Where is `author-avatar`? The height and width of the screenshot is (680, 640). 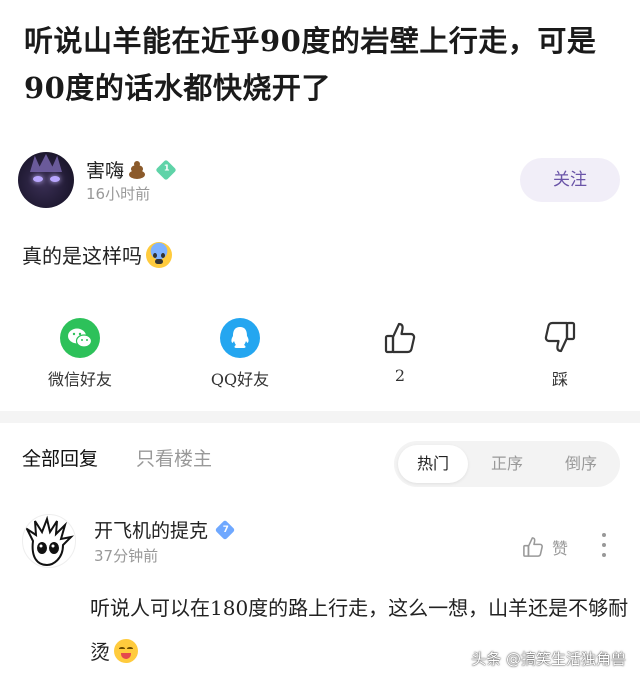 author-avatar is located at coordinates (46, 180).